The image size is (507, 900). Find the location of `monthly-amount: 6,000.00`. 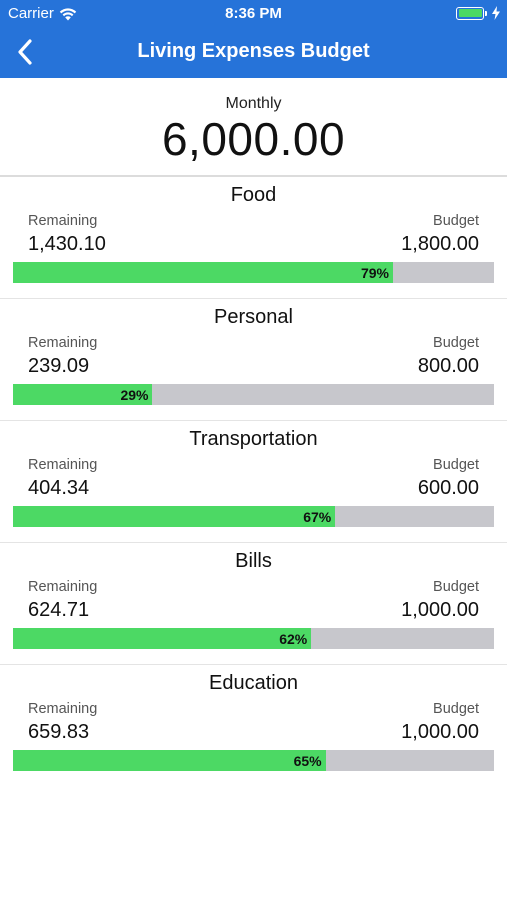

monthly-amount: 6,000.00 is located at coordinates (253, 139).